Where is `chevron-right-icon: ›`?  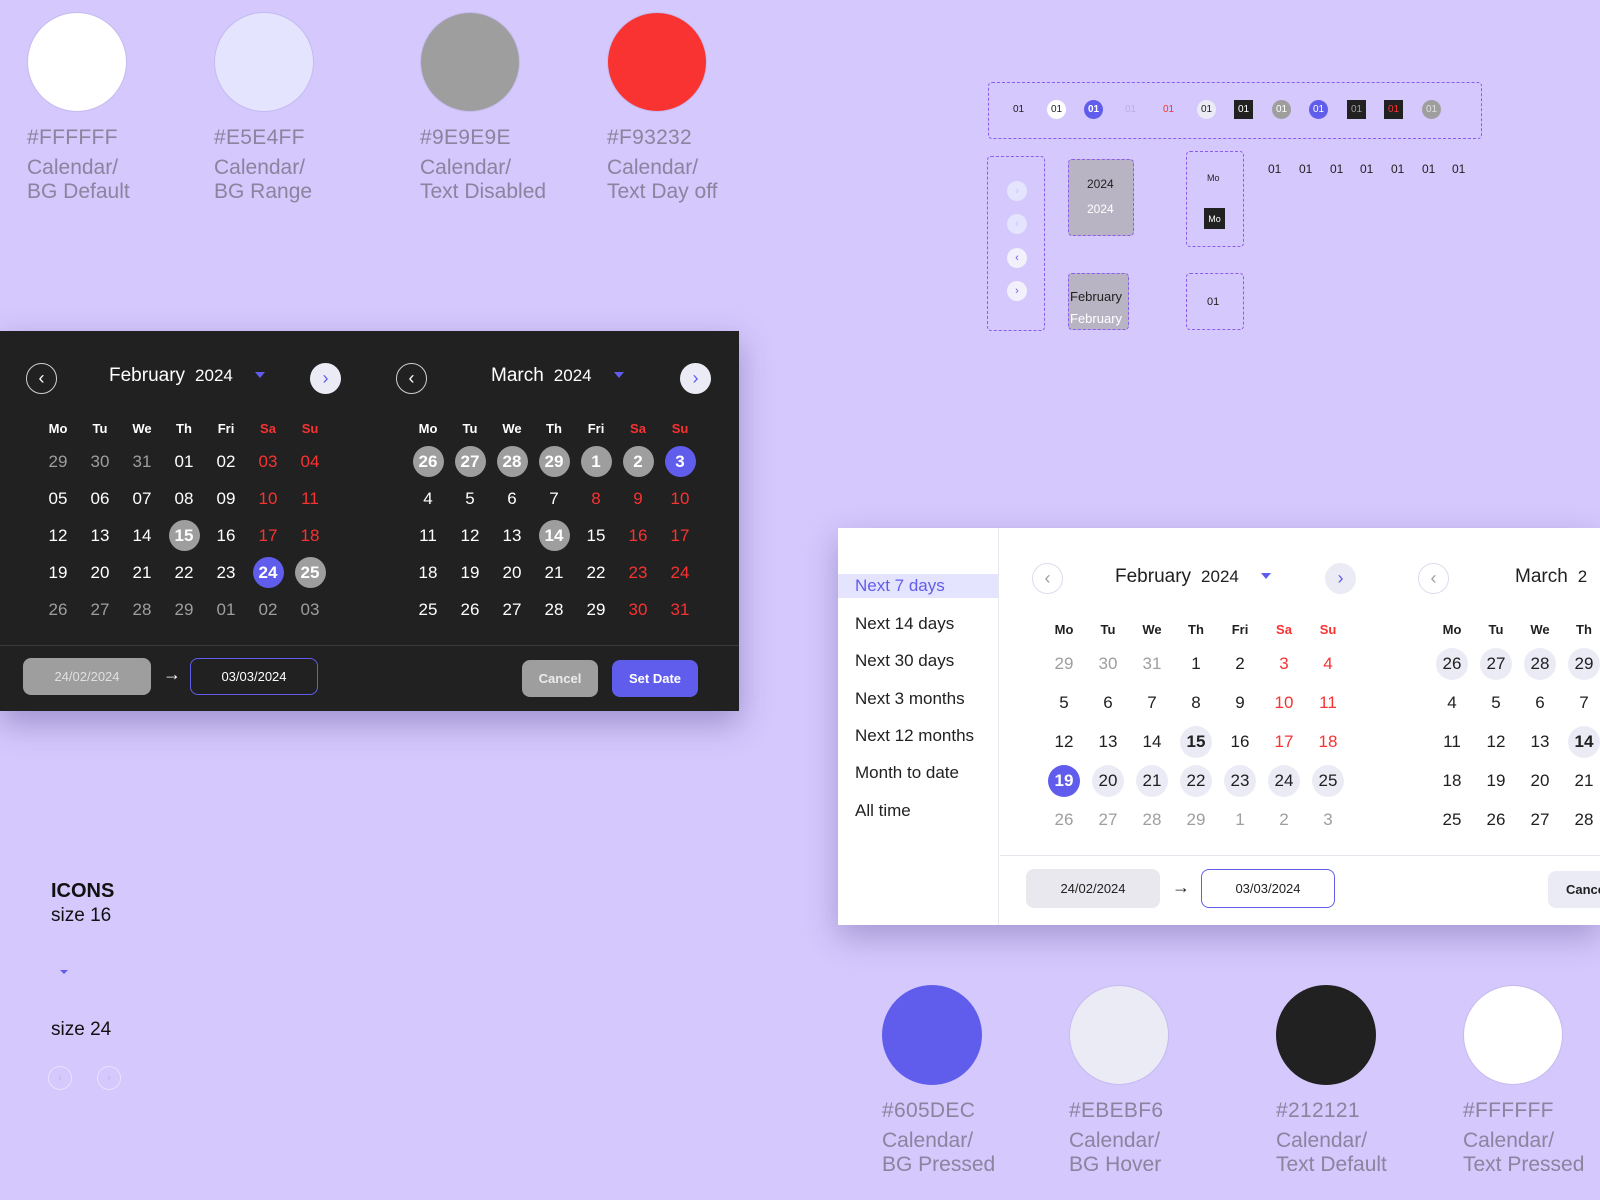 chevron-right-icon: › is located at coordinates (1017, 291).